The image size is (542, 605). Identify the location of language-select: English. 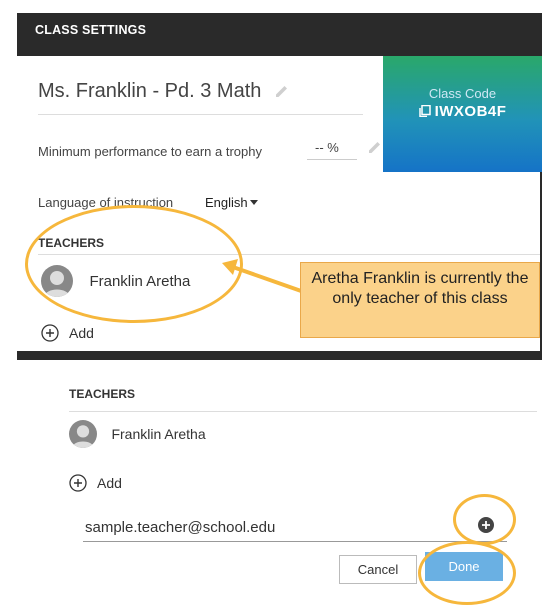
(231, 202).